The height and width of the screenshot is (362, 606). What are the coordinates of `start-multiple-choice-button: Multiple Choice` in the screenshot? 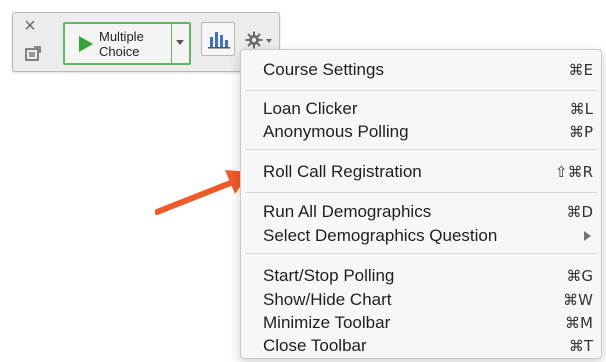 It's located at (127, 43).